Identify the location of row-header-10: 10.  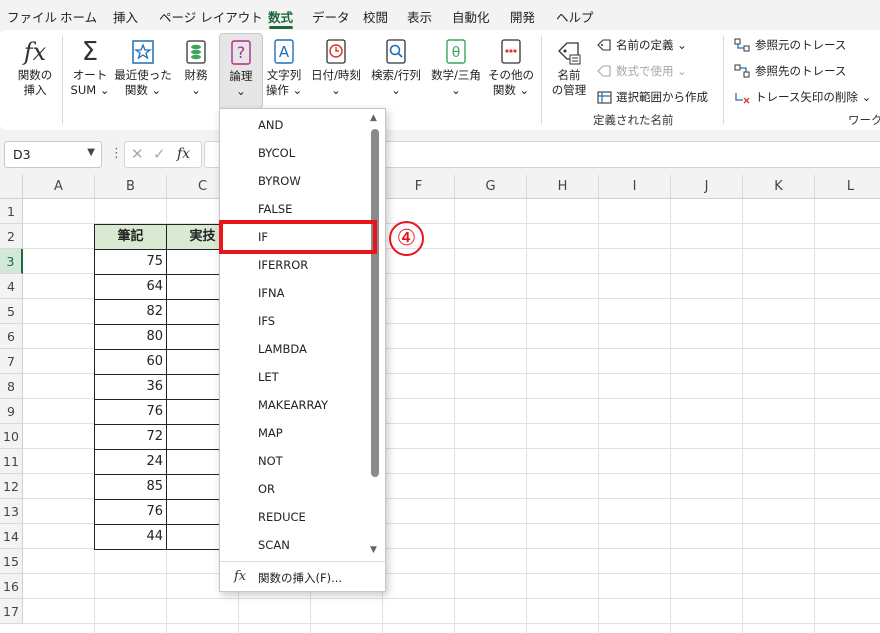
(11, 436).